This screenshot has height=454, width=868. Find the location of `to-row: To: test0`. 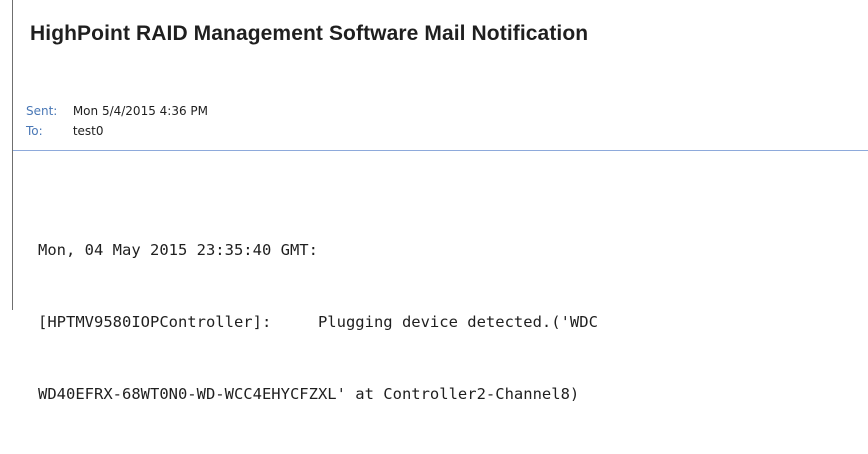

to-row: To: test0 is located at coordinates (65, 131).